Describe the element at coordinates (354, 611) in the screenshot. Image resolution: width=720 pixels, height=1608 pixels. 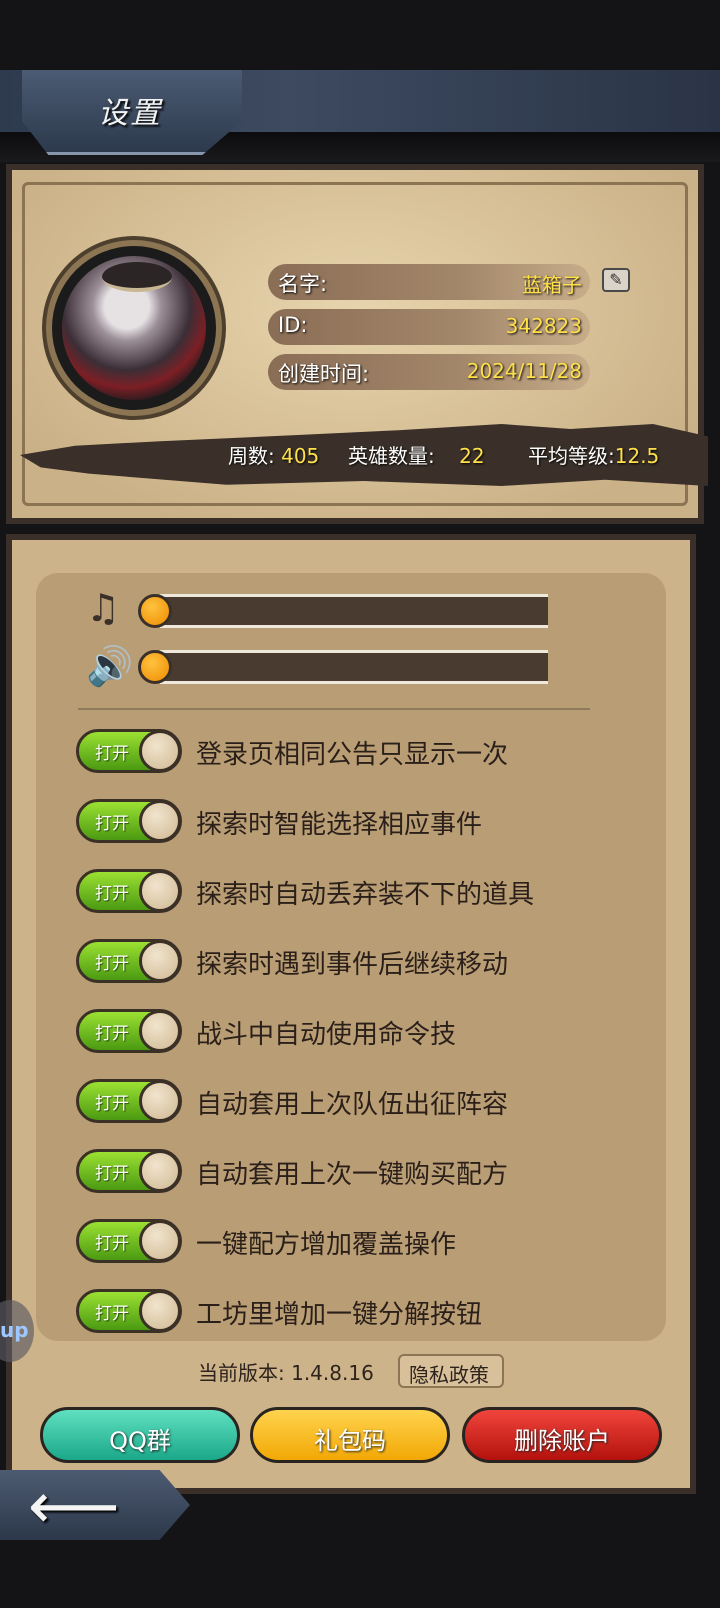
I see `music-volume-slider` at that location.